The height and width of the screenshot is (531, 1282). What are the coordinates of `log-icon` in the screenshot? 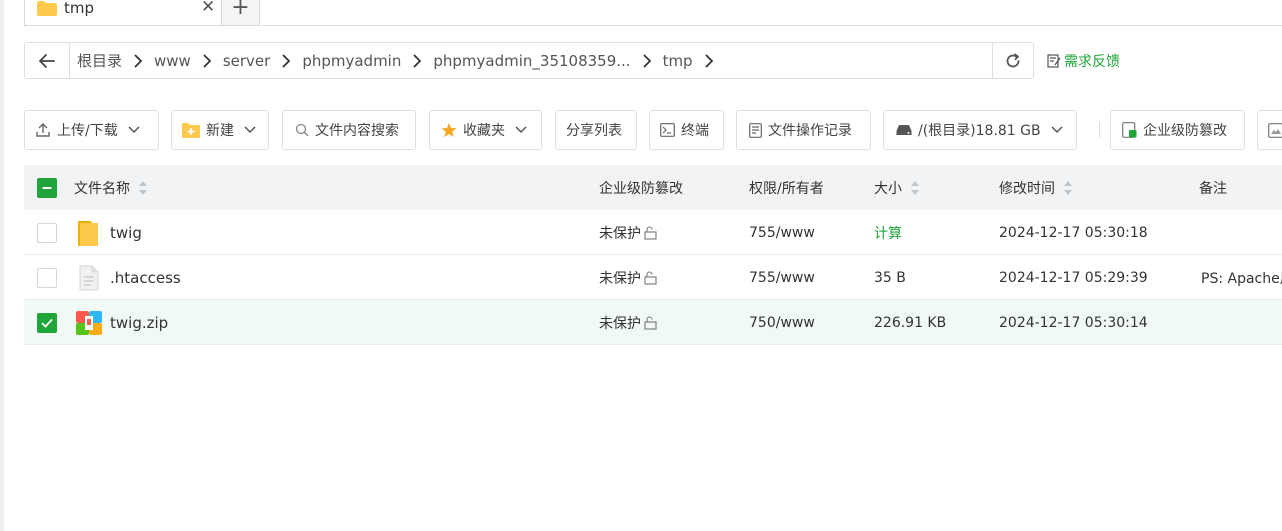 It's located at (755, 130).